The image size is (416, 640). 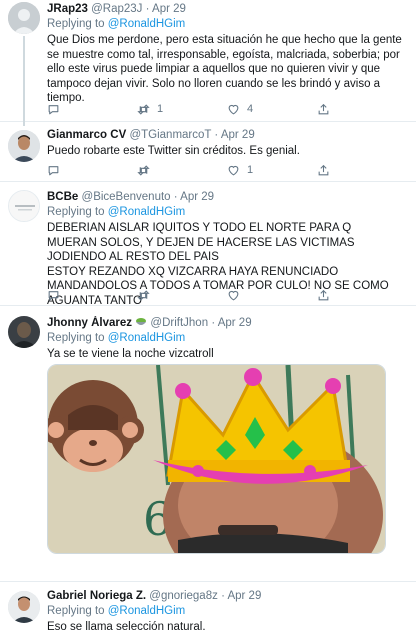 What do you see at coordinates (240, 109) in the screenshot?
I see `like-button: 4` at bounding box center [240, 109].